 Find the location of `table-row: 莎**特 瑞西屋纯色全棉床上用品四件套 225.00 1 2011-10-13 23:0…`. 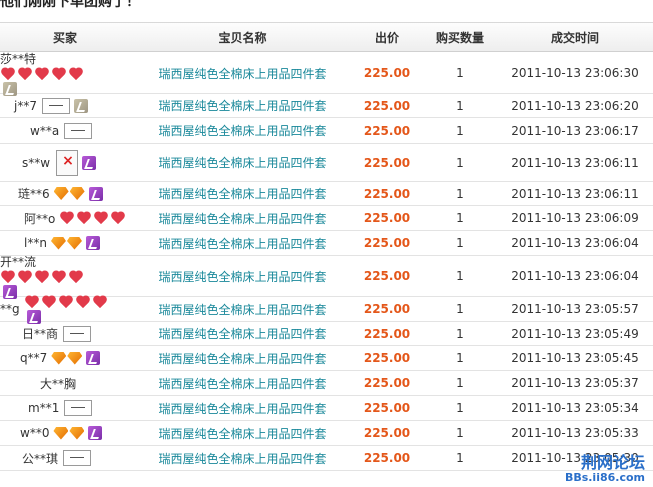

table-row: 莎**特 瑞西屋纯色全棉床上用品四件套 225.00 1 2011-10-13 23:0… is located at coordinates (326, 73).